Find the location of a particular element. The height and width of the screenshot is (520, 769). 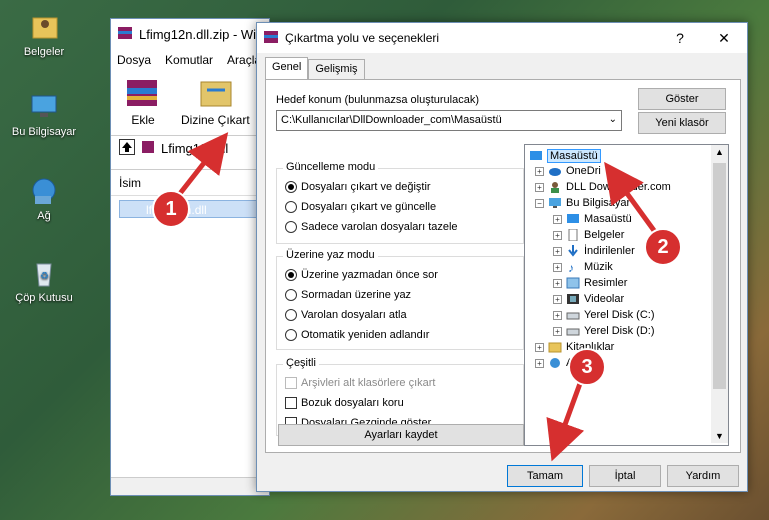

annotation-badge-2: 2 is located at coordinates (663, 247).